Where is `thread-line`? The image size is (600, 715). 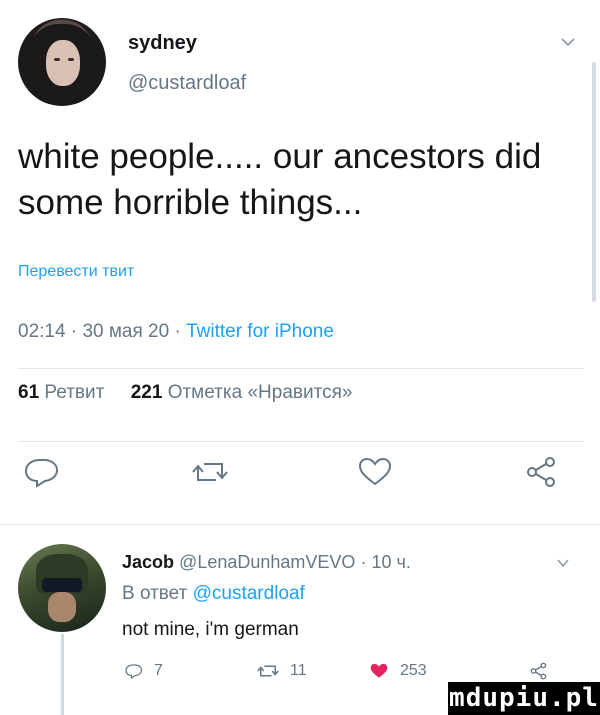
thread-line is located at coordinates (62, 674).